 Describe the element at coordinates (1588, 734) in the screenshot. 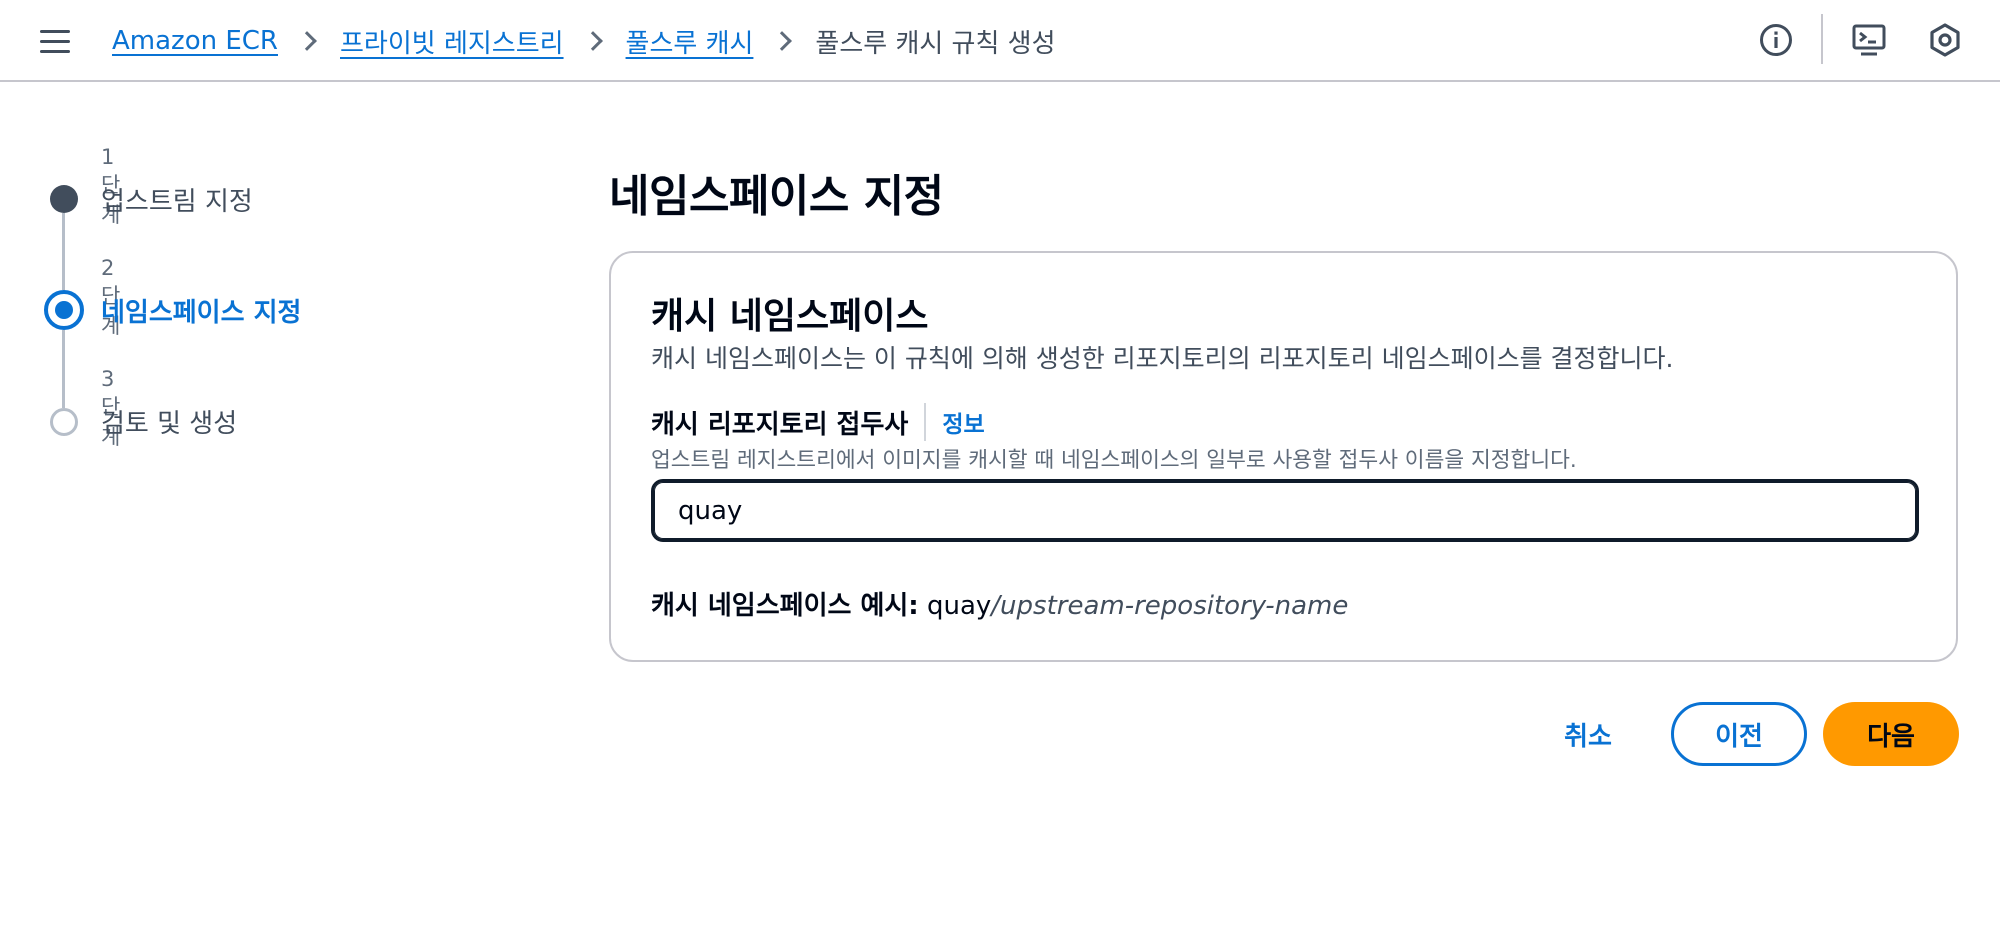

I see `cancel-button: 취소` at that location.